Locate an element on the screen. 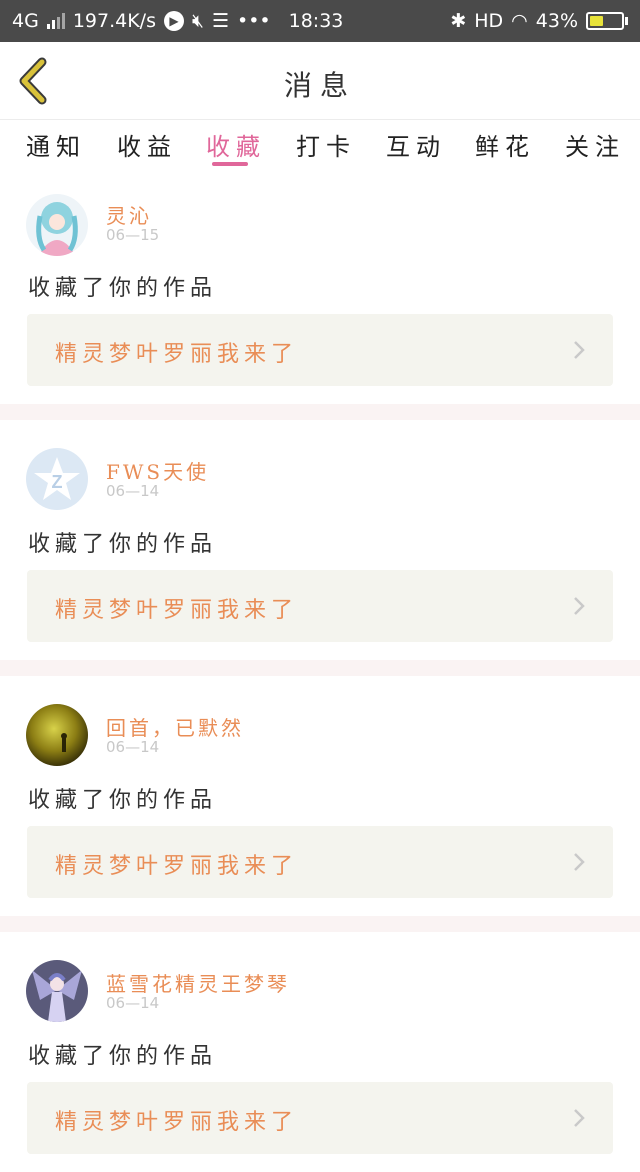 The height and width of the screenshot is (1172, 640). tab-earnings: 收益 is located at coordinates (147, 144).